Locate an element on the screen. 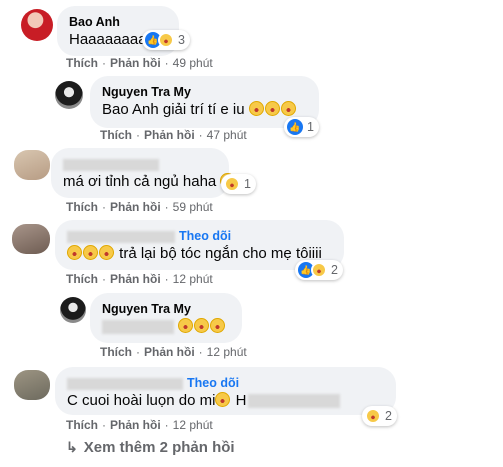  avatar-bao-anh is located at coordinates (37, 25).